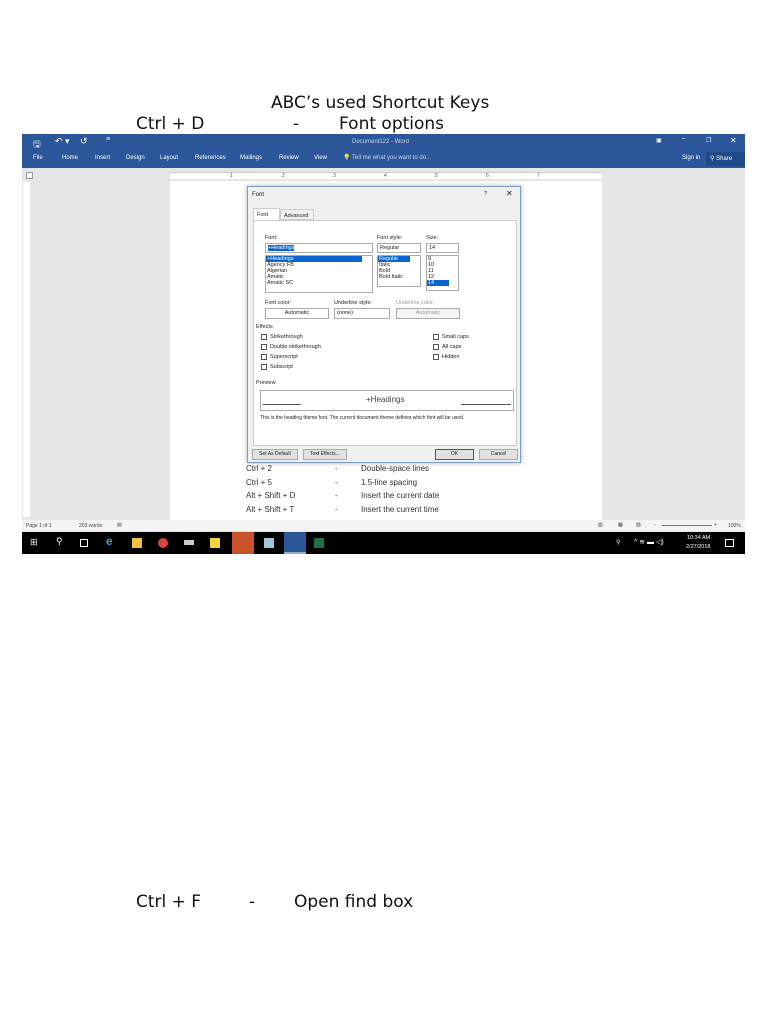 The height and width of the screenshot is (1024, 768). Describe the element at coordinates (380, 142) in the screenshot. I see `window-title: Document122 - Word` at that location.